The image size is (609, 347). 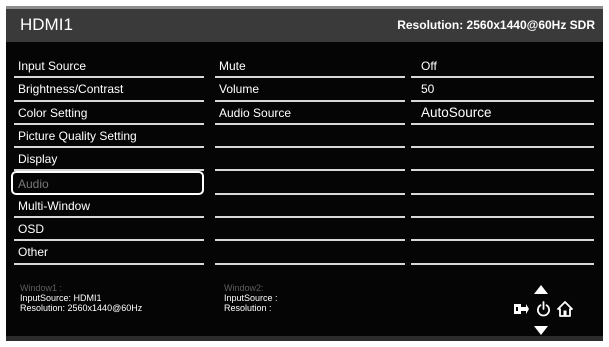 I want to click on submenu-item-mute: Mute, so click(x=310, y=67).